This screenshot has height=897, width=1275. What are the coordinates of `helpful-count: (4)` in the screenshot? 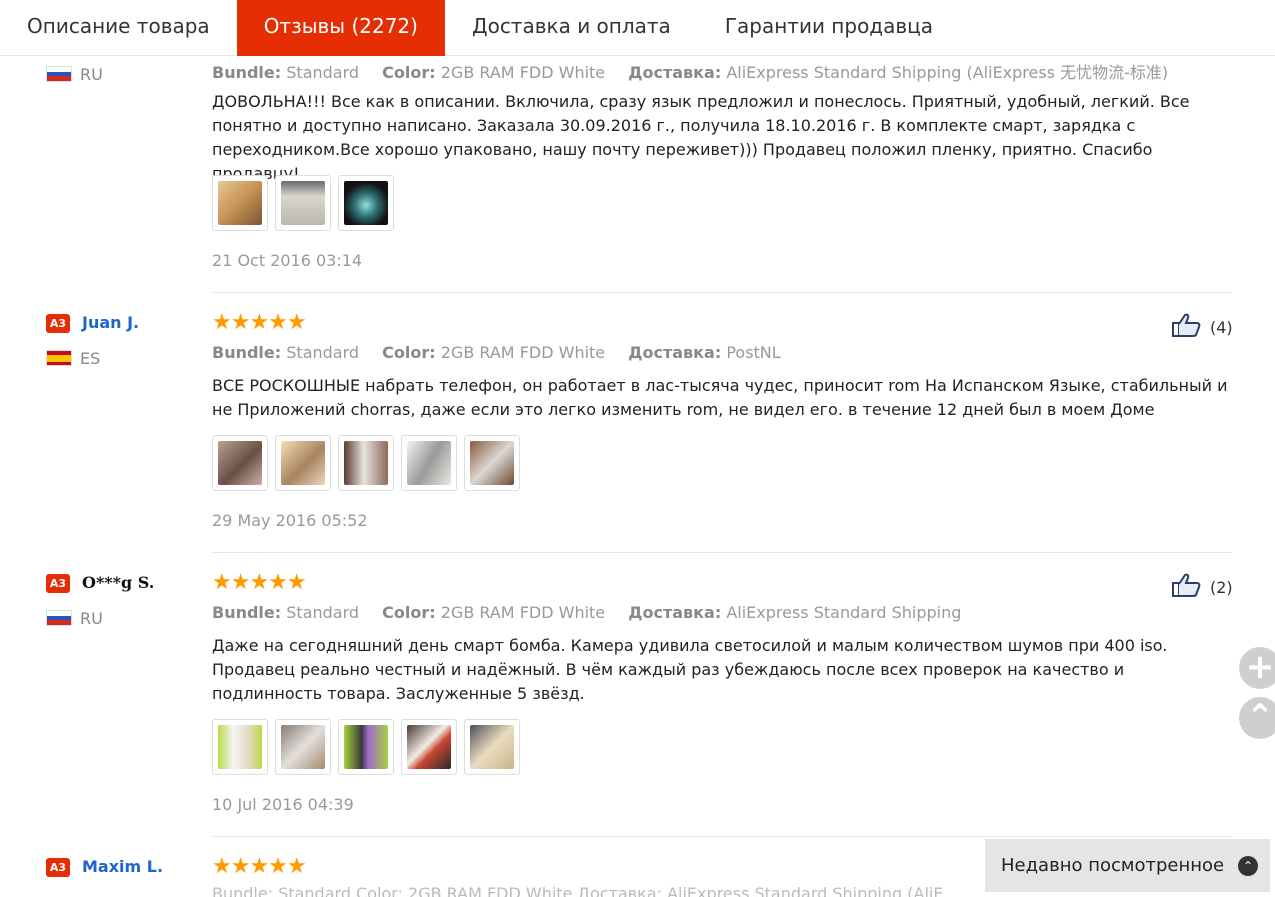 It's located at (1221, 327).